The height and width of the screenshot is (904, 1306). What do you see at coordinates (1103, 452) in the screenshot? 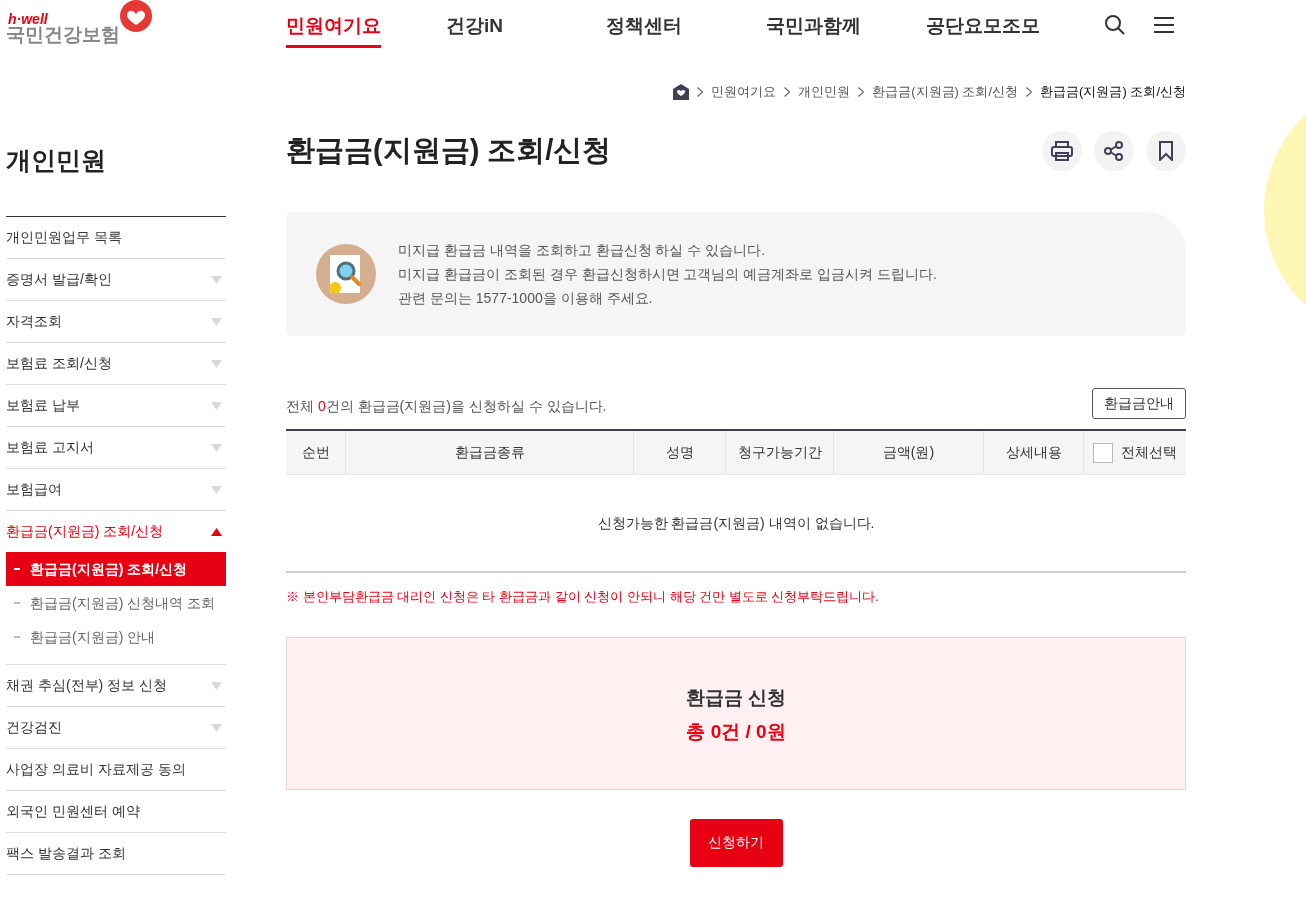
I see `select-all-checkbox` at bounding box center [1103, 452].